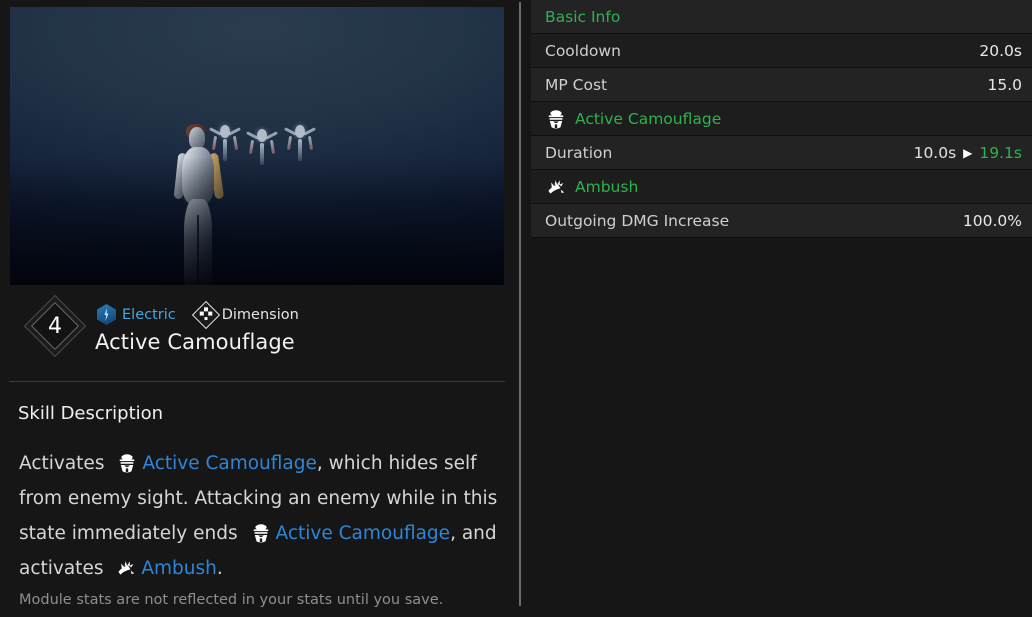  I want to click on stats-section-label-wrap: Active Camouflage, so click(633, 119).